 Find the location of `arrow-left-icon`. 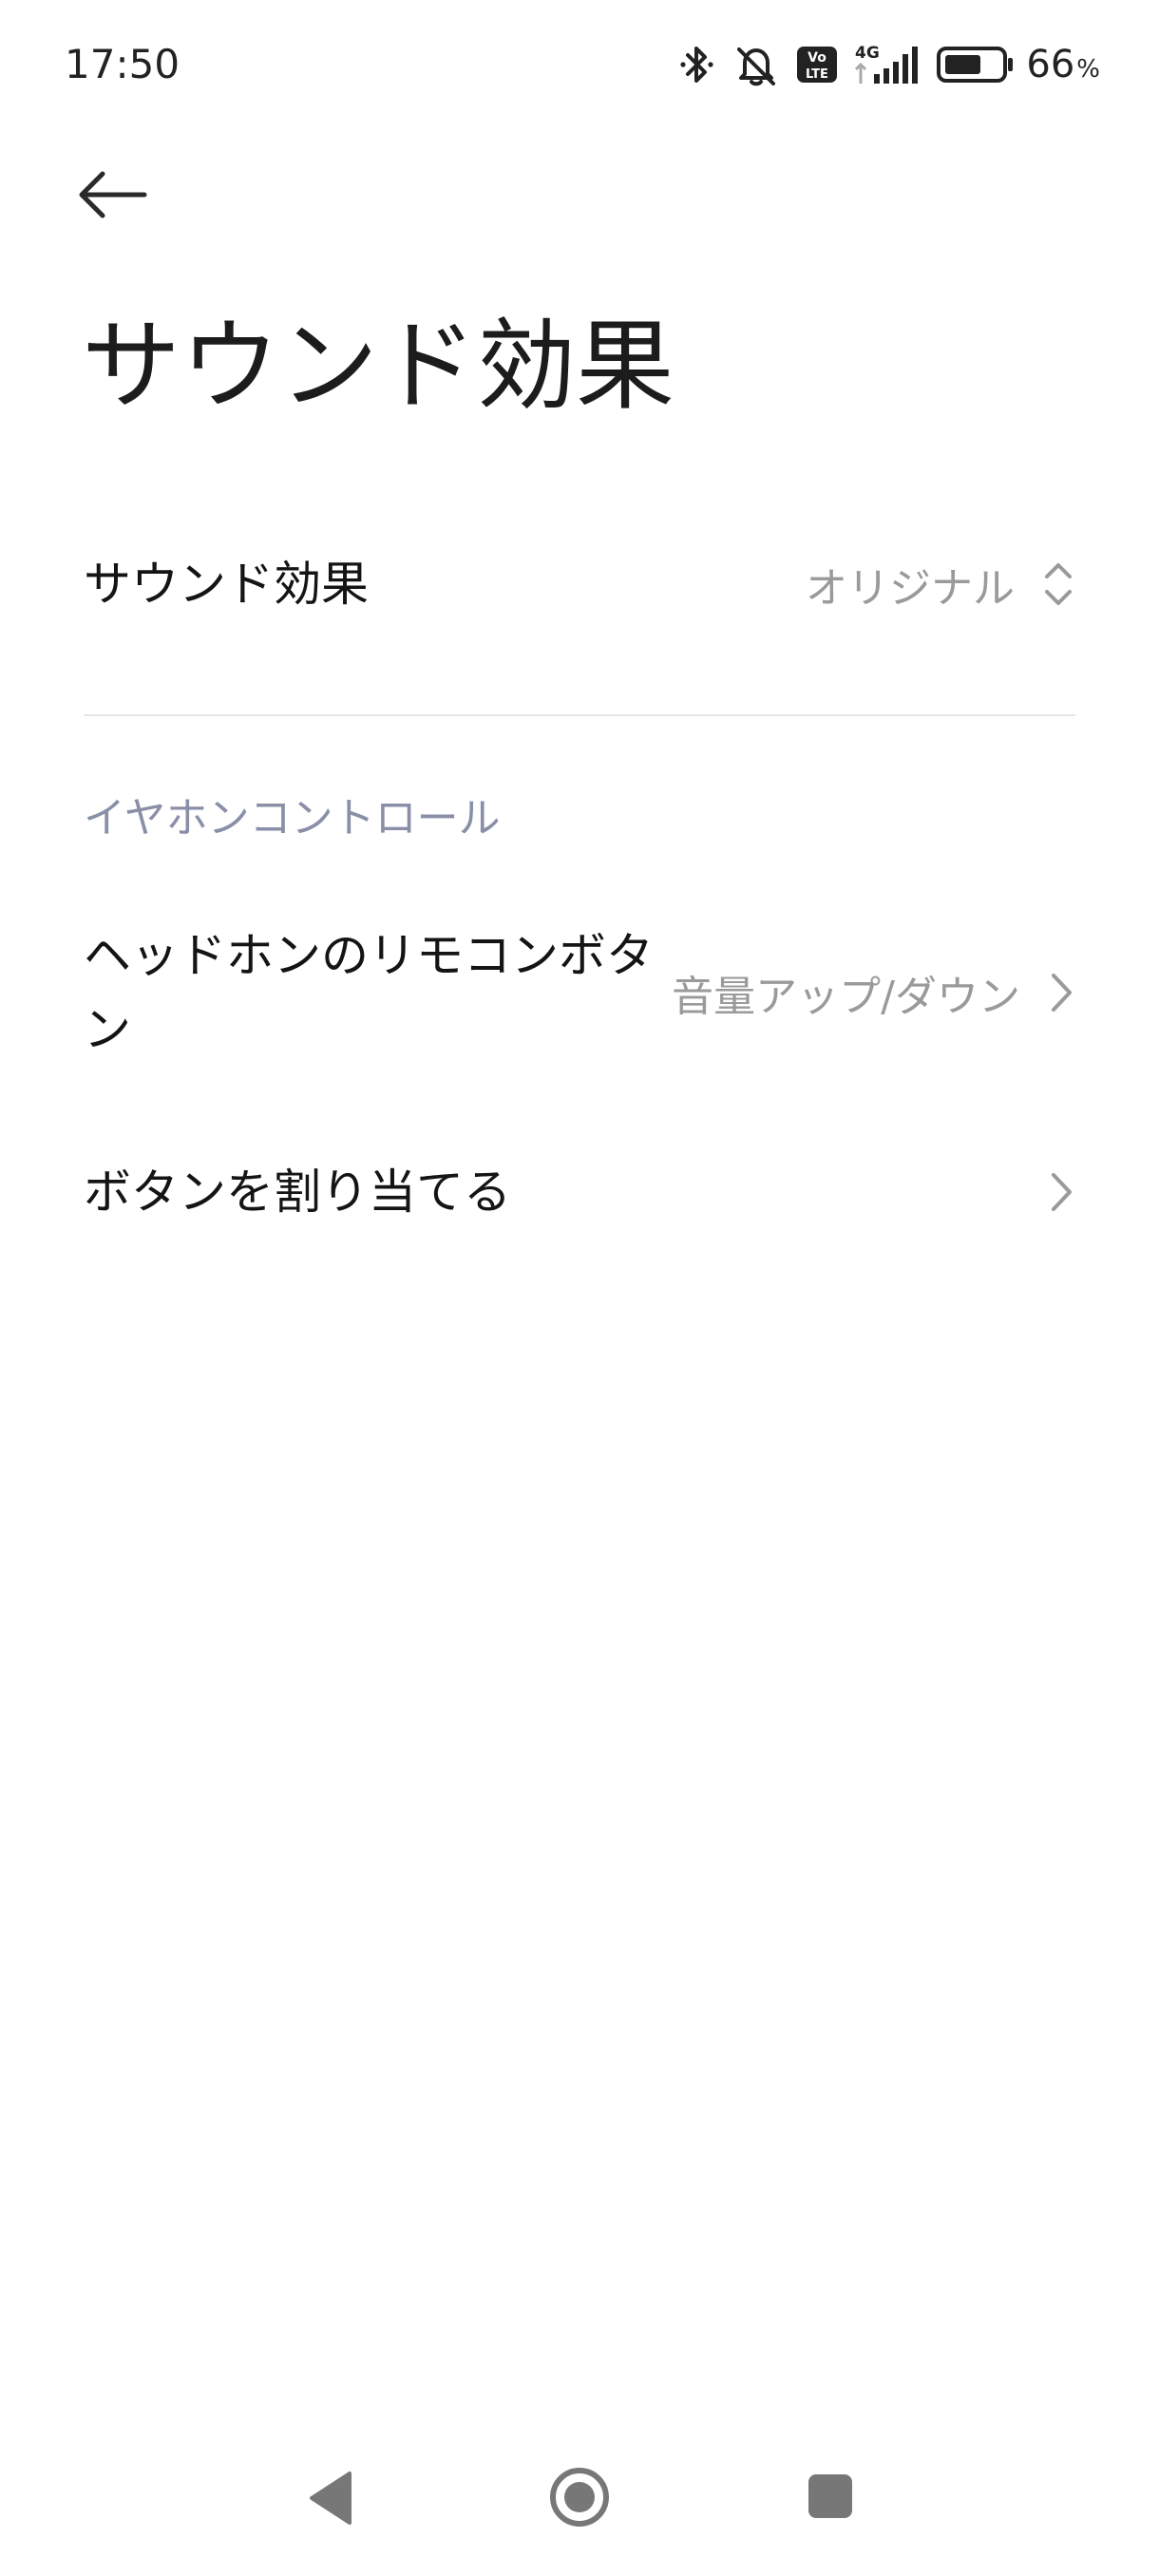

arrow-left-icon is located at coordinates (113, 194).